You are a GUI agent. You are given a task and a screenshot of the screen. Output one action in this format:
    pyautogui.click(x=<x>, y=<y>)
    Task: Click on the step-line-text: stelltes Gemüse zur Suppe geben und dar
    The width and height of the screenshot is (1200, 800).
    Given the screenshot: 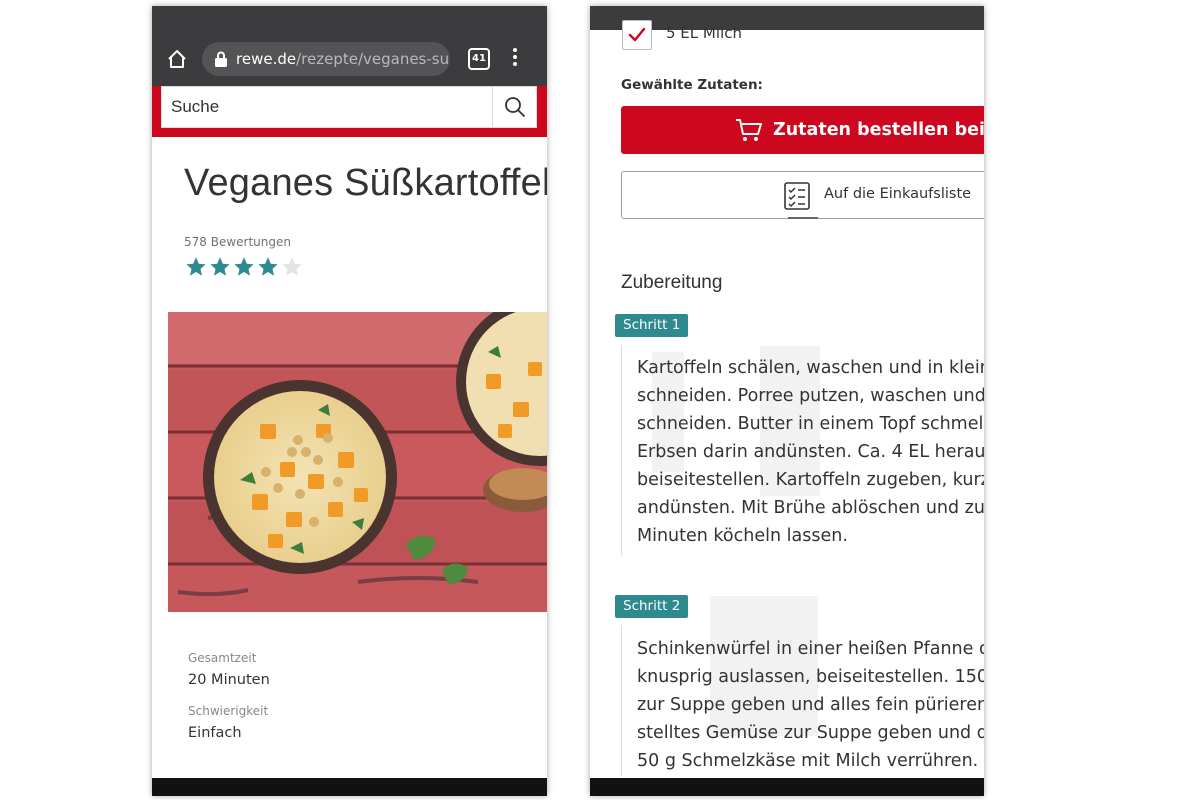 What is the action you would take?
    pyautogui.click(x=810, y=733)
    